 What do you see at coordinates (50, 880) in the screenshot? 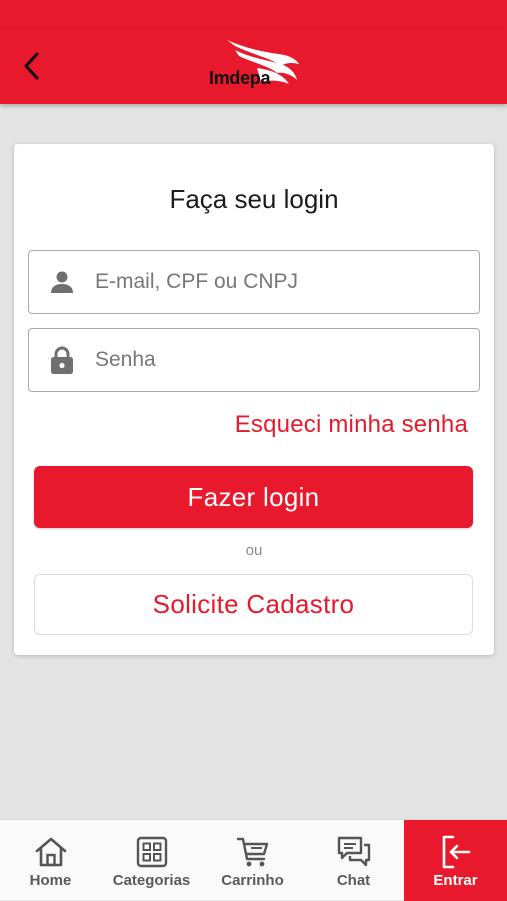
I see `tab-home-label: Home` at bounding box center [50, 880].